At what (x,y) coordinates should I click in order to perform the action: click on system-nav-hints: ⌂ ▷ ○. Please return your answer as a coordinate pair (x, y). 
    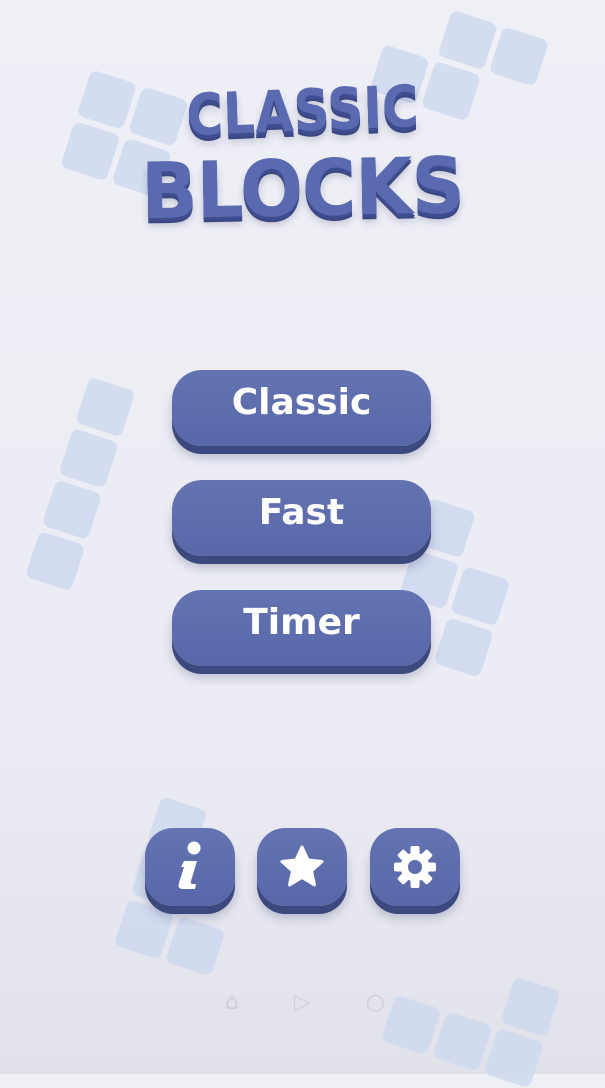
    Looking at the image, I should click on (305, 1002).